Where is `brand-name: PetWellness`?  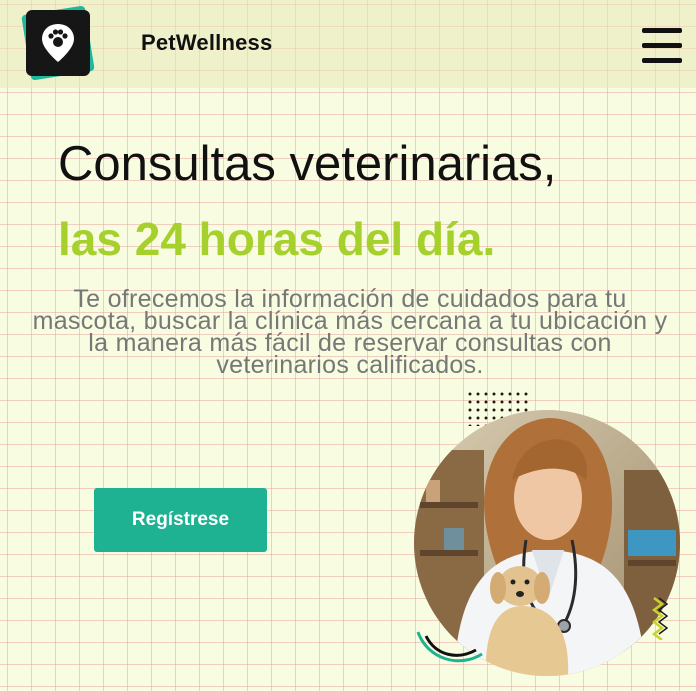
brand-name: PetWellness is located at coordinates (206, 43).